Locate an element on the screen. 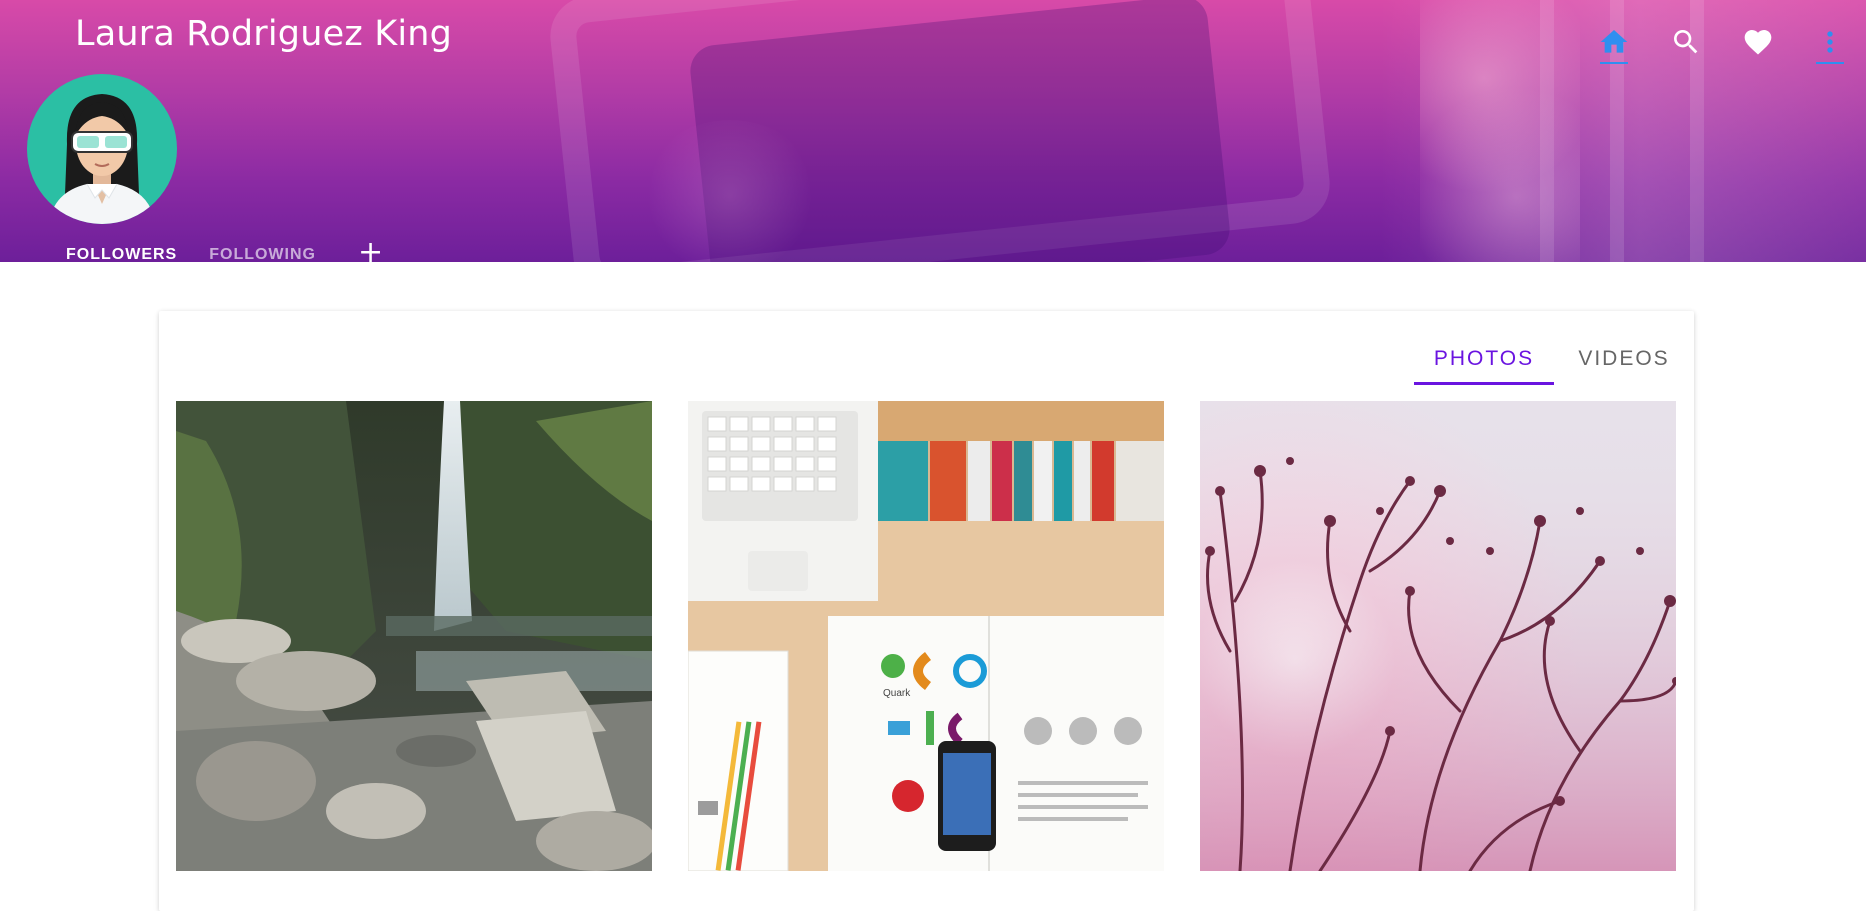  header-actions is located at coordinates (1722, 42).